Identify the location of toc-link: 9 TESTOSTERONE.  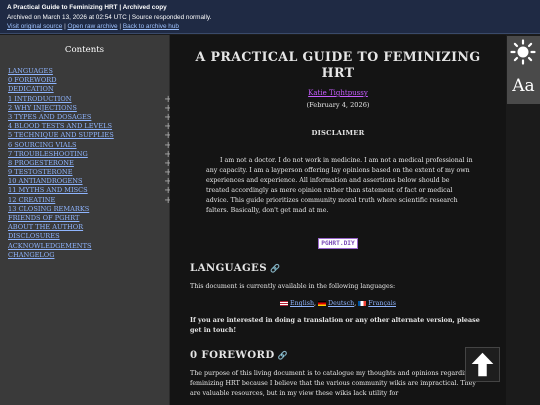
(40, 172).